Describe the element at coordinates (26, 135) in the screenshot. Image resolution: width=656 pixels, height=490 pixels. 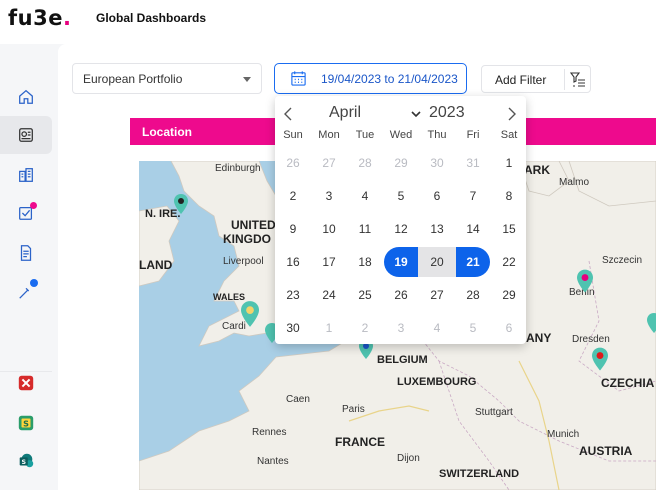
I see `sidebar-item-dashboard` at that location.